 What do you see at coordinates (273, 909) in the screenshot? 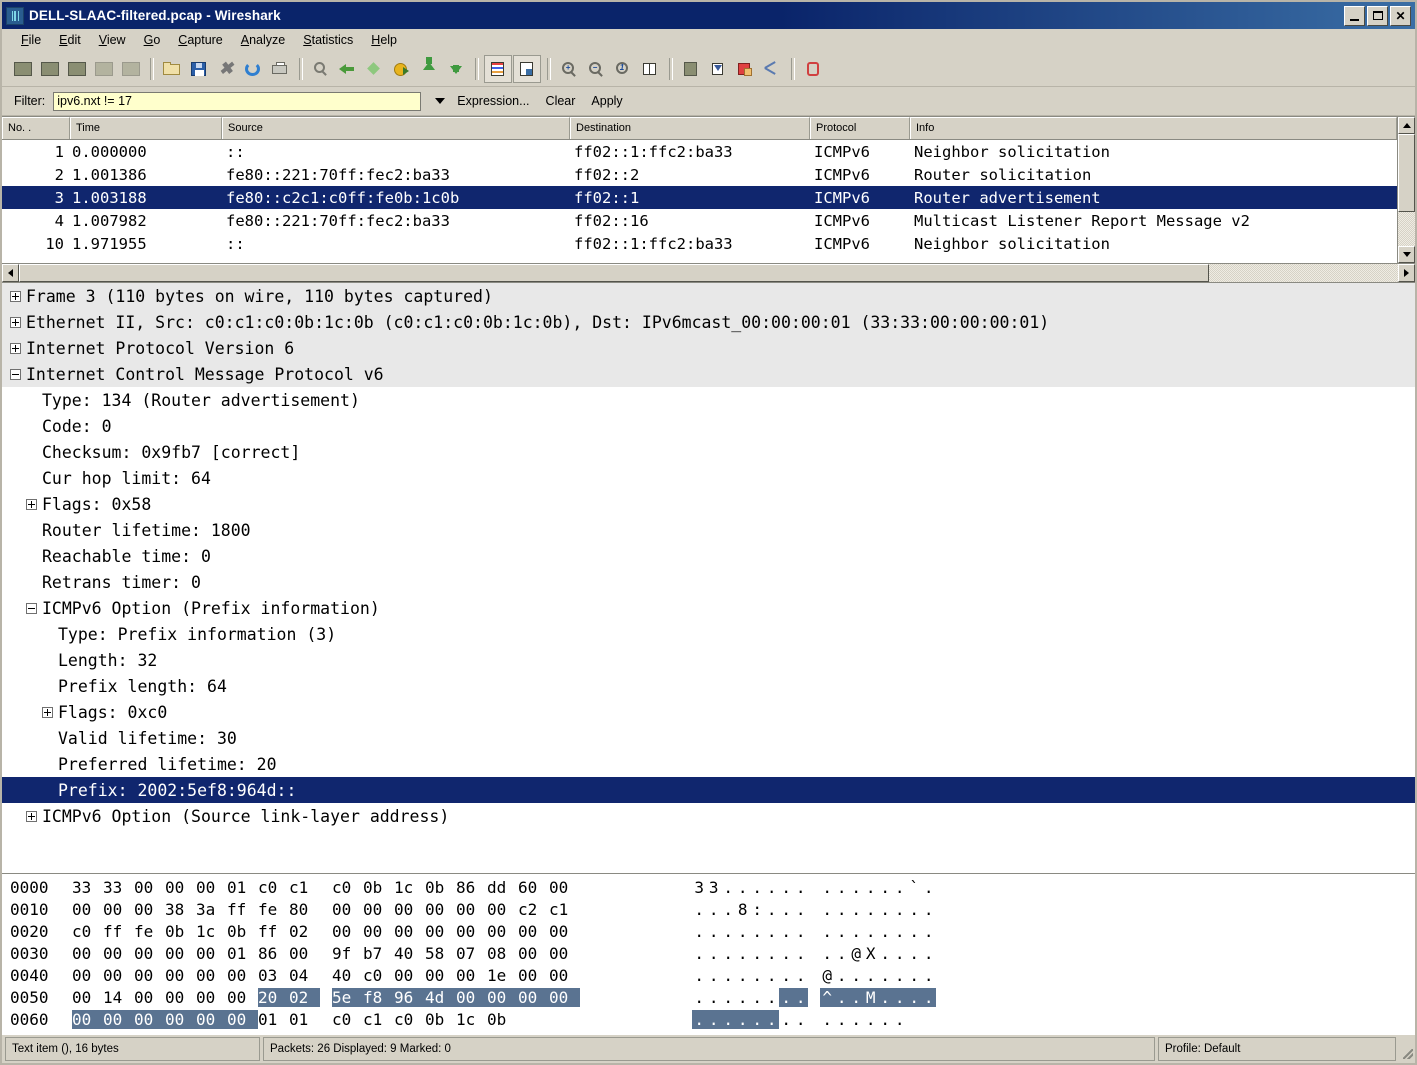
I see `hex-byte: fe` at bounding box center [273, 909].